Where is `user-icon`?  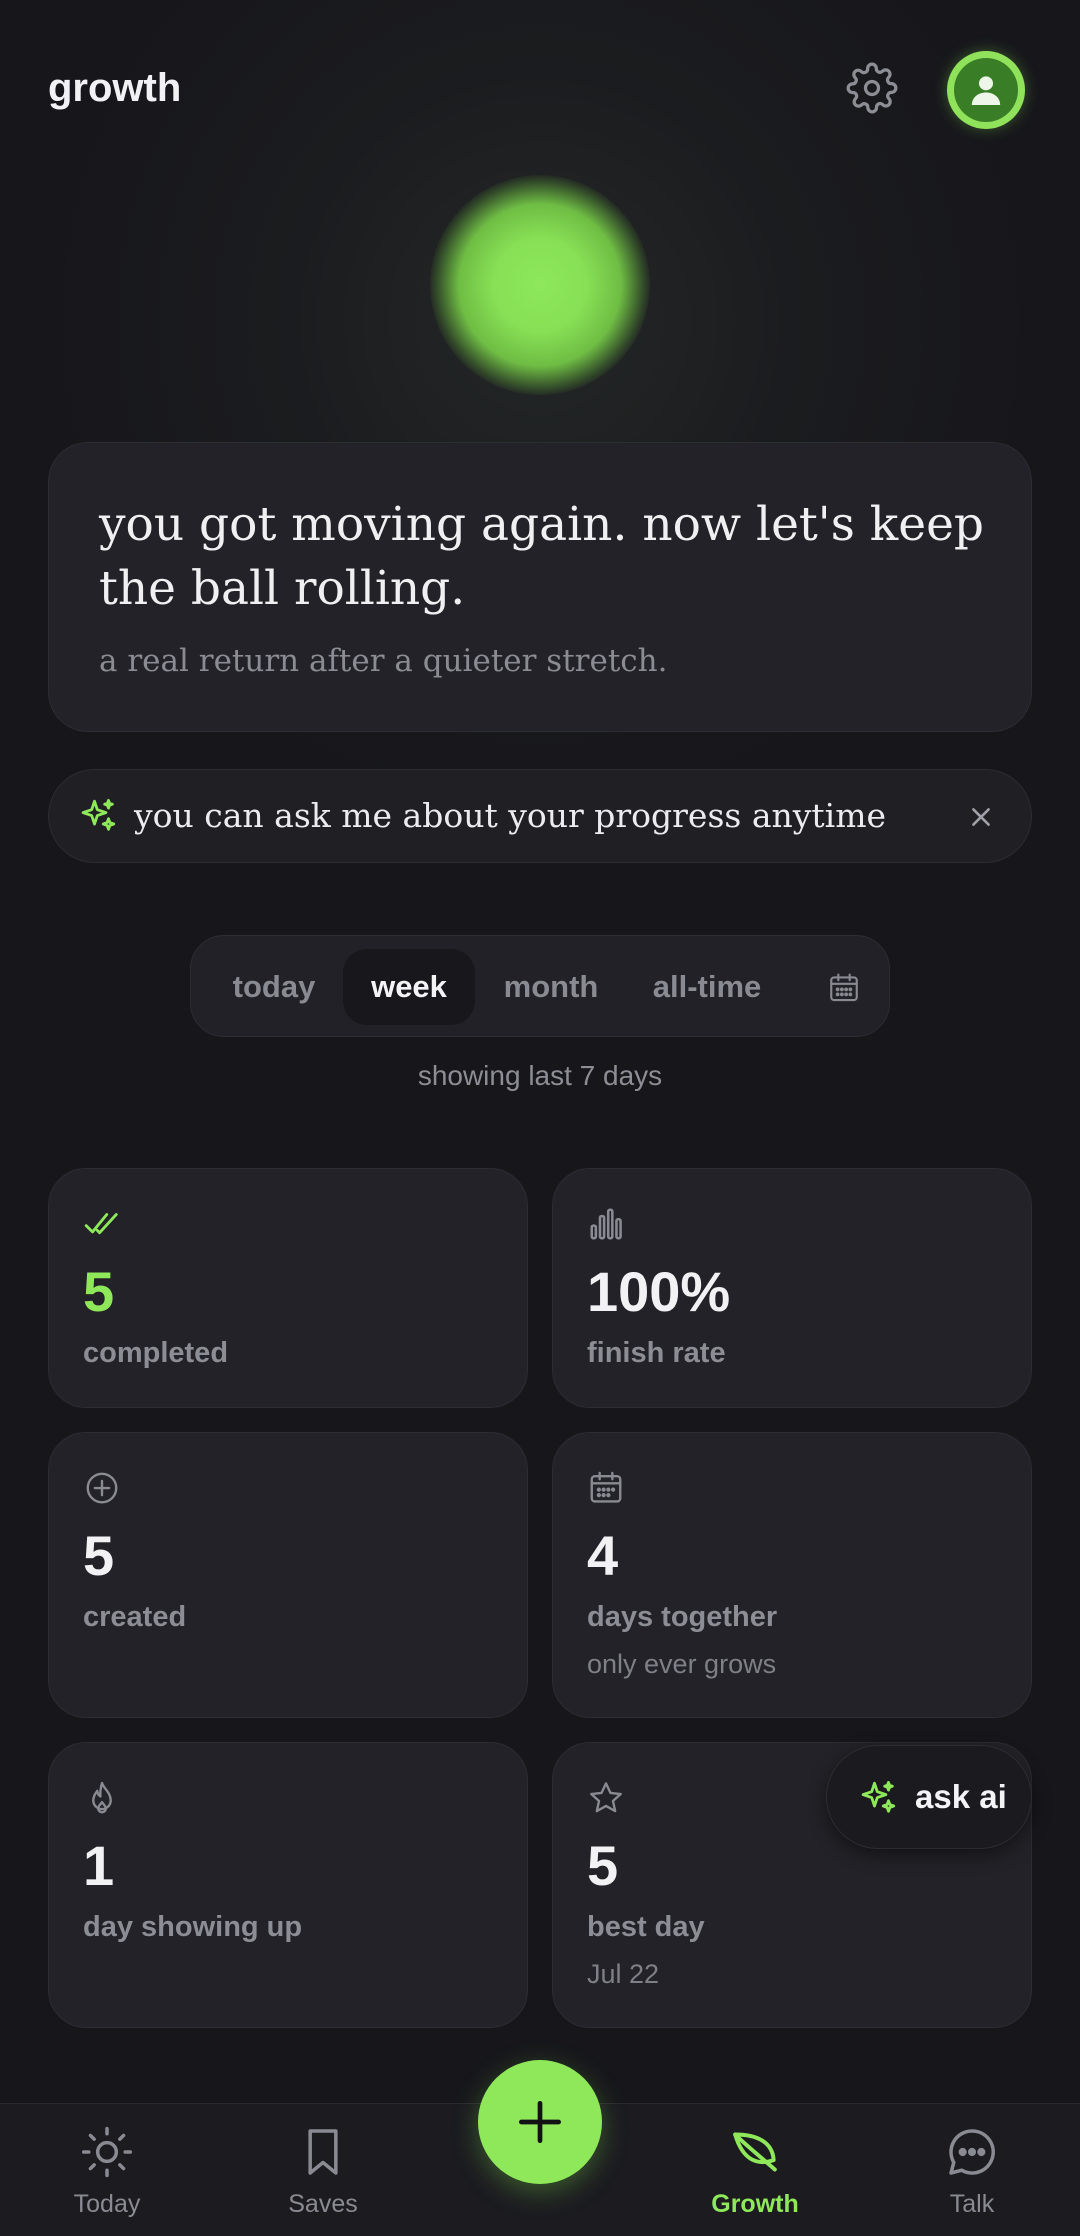
user-icon is located at coordinates (986, 90).